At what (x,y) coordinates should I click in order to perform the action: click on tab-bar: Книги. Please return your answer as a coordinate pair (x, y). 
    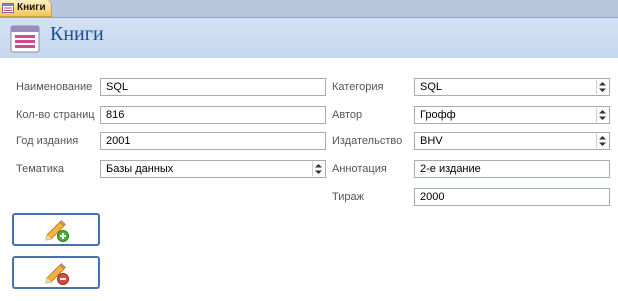
    Looking at the image, I should click on (309, 9).